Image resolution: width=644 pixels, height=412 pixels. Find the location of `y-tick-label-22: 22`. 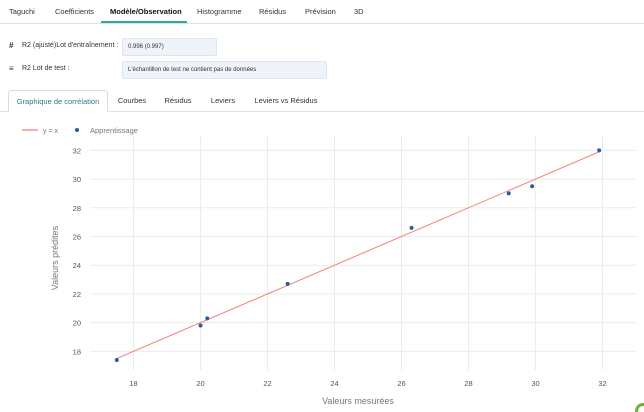

y-tick-label-22: 22 is located at coordinates (77, 294).